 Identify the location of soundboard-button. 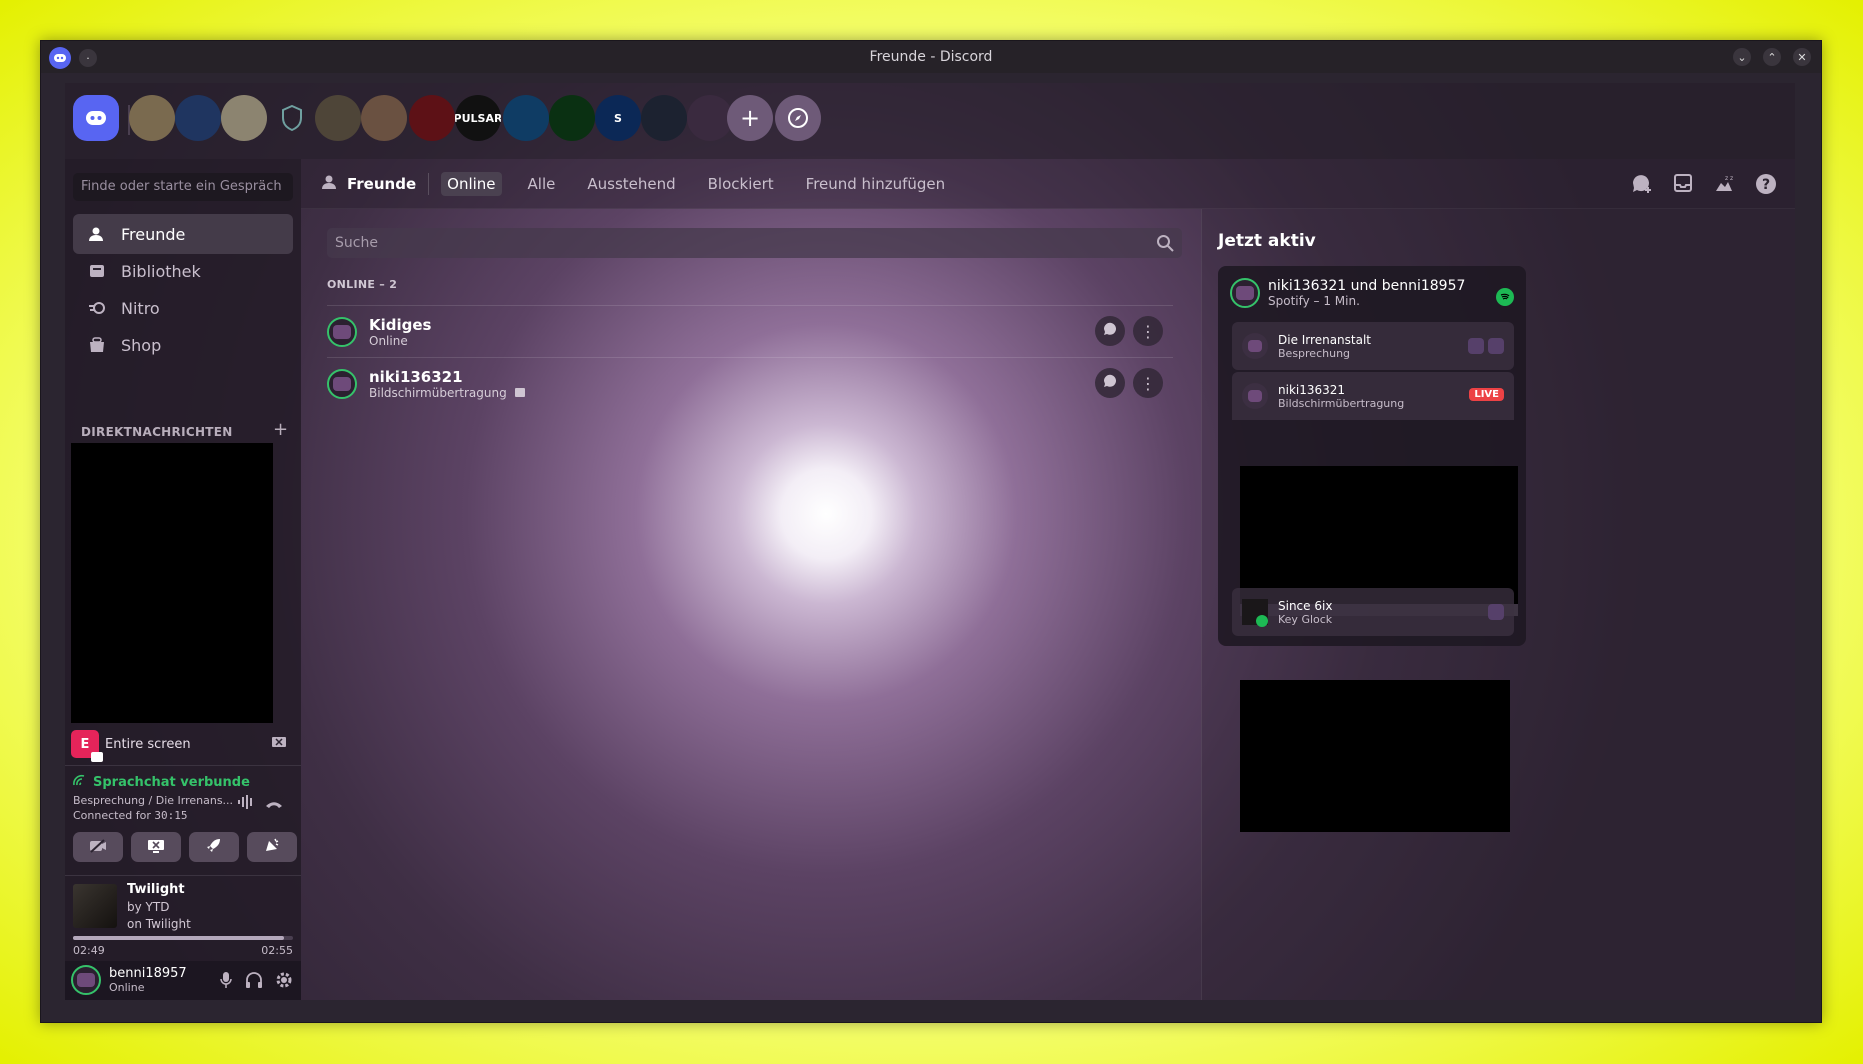
(272, 847).